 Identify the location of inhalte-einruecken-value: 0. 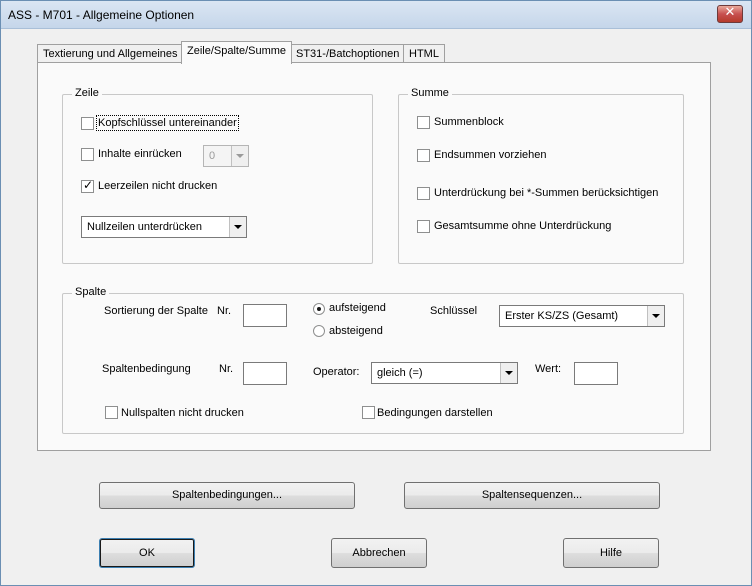
(212, 156).